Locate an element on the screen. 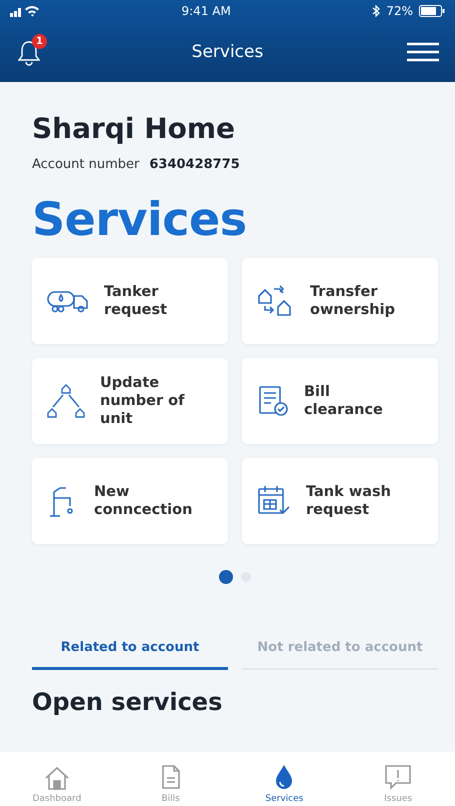 This screenshot has height=806, width=455. service-card: Tanker request is located at coordinates (130, 301).